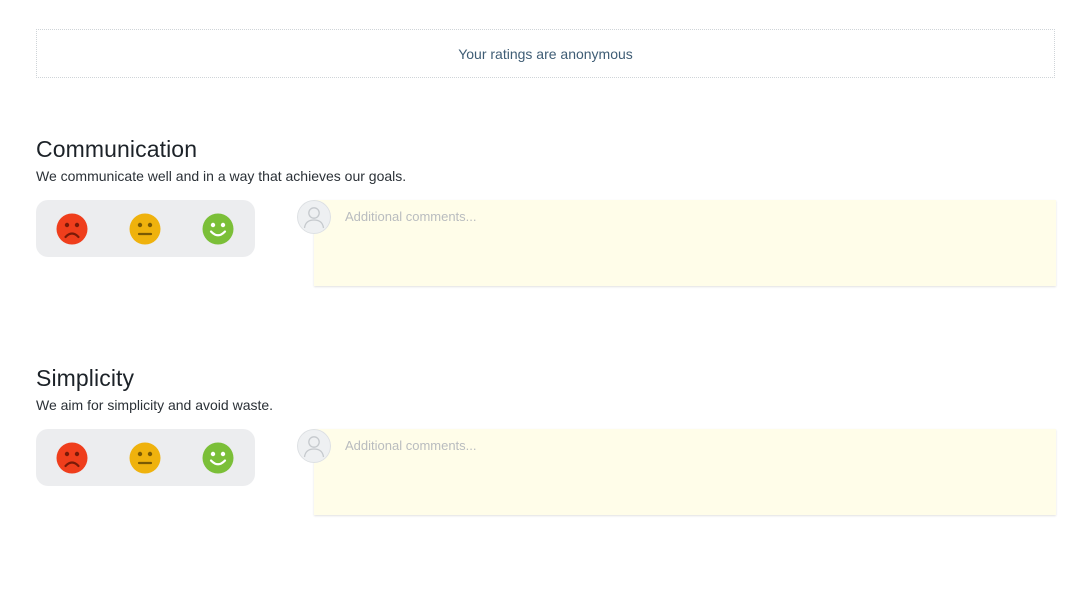 The height and width of the screenshot is (602, 1088). Describe the element at coordinates (85, 378) in the screenshot. I see `section-title: Simplicity` at that location.